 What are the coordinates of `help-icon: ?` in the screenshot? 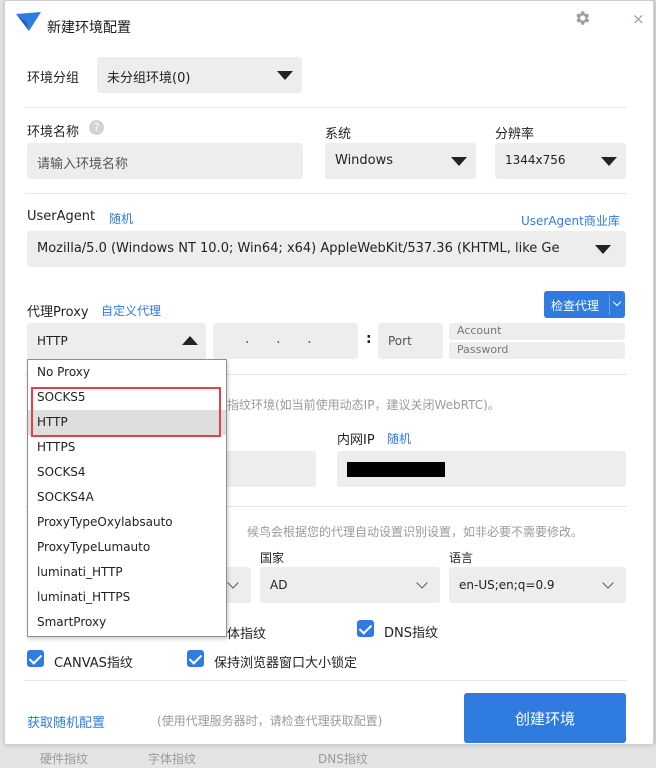 It's located at (96, 127).